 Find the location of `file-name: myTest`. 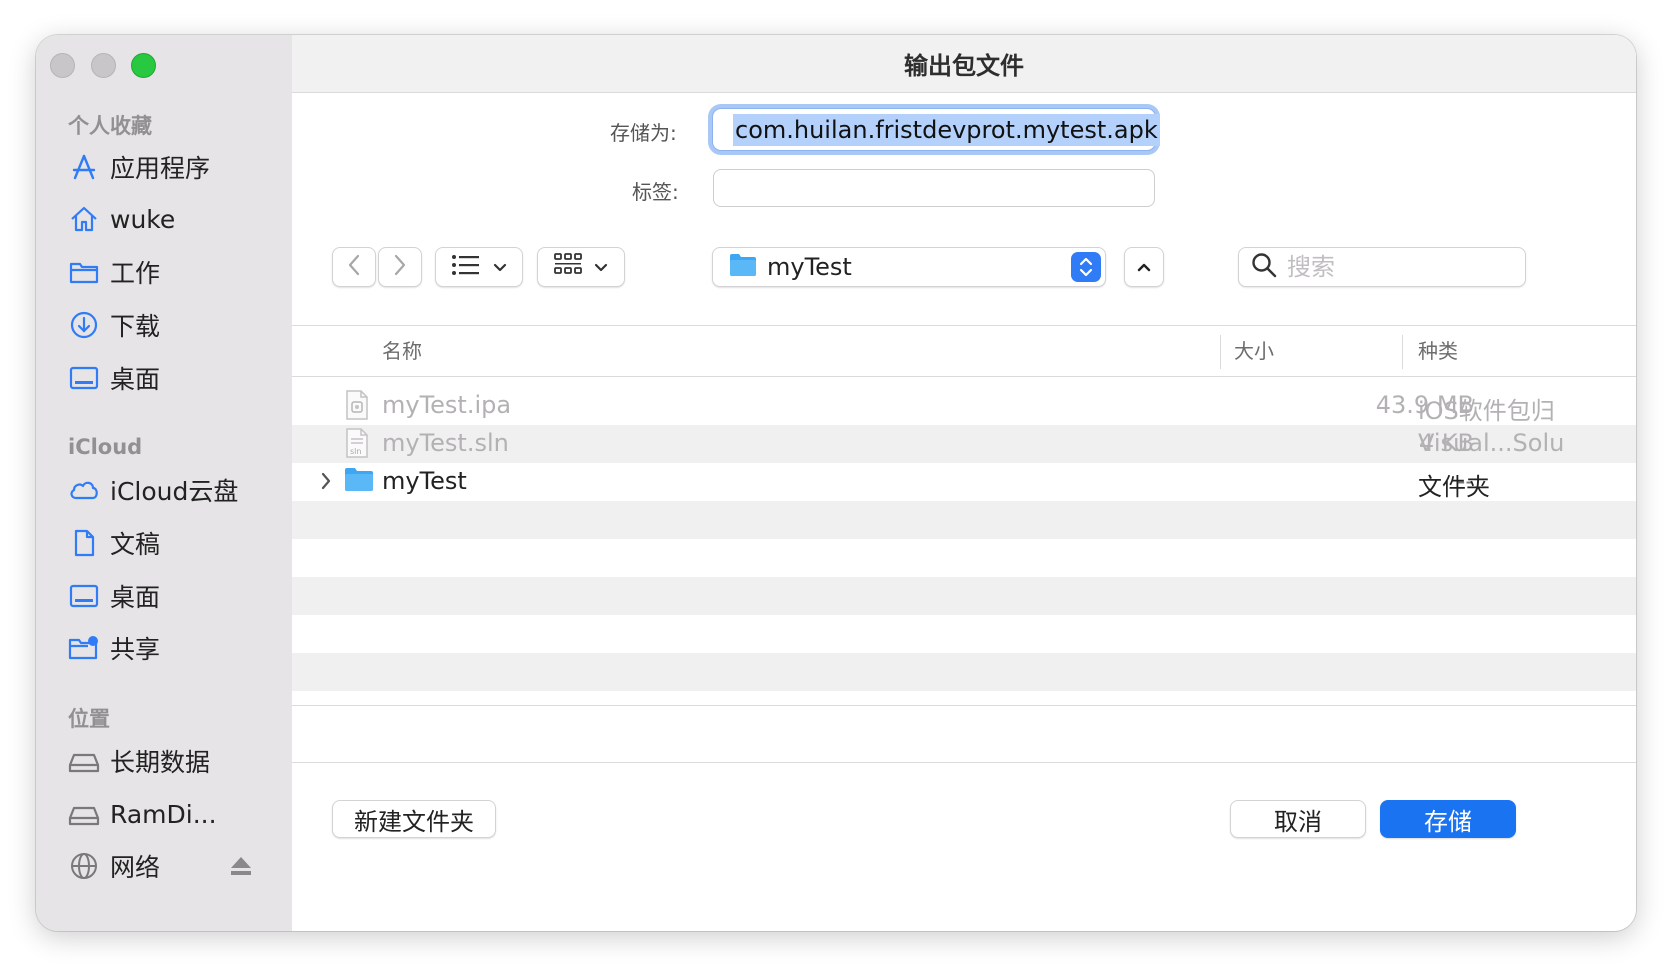

file-name: myTest is located at coordinates (424, 481).